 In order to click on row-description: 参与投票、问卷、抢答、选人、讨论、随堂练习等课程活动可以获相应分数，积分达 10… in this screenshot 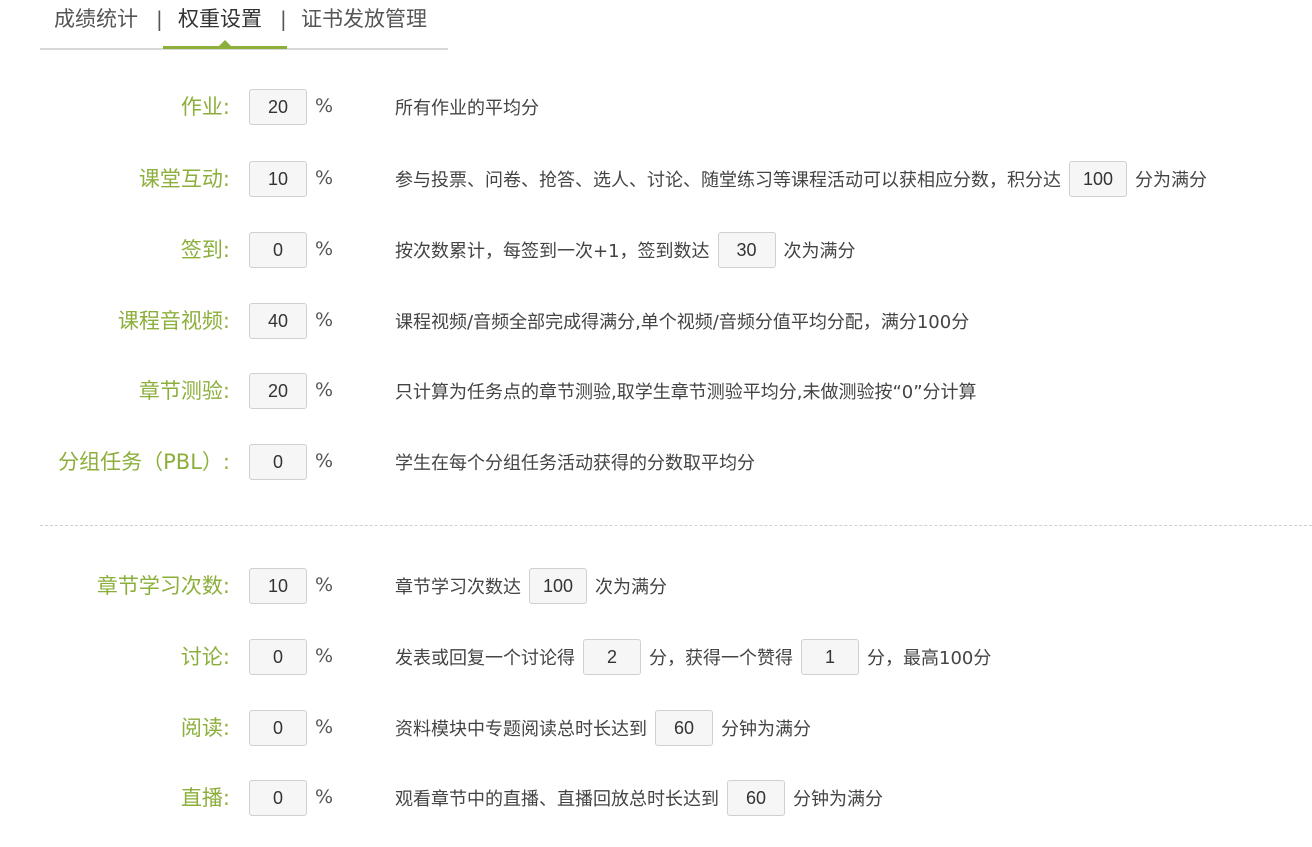, I will do `click(801, 179)`.